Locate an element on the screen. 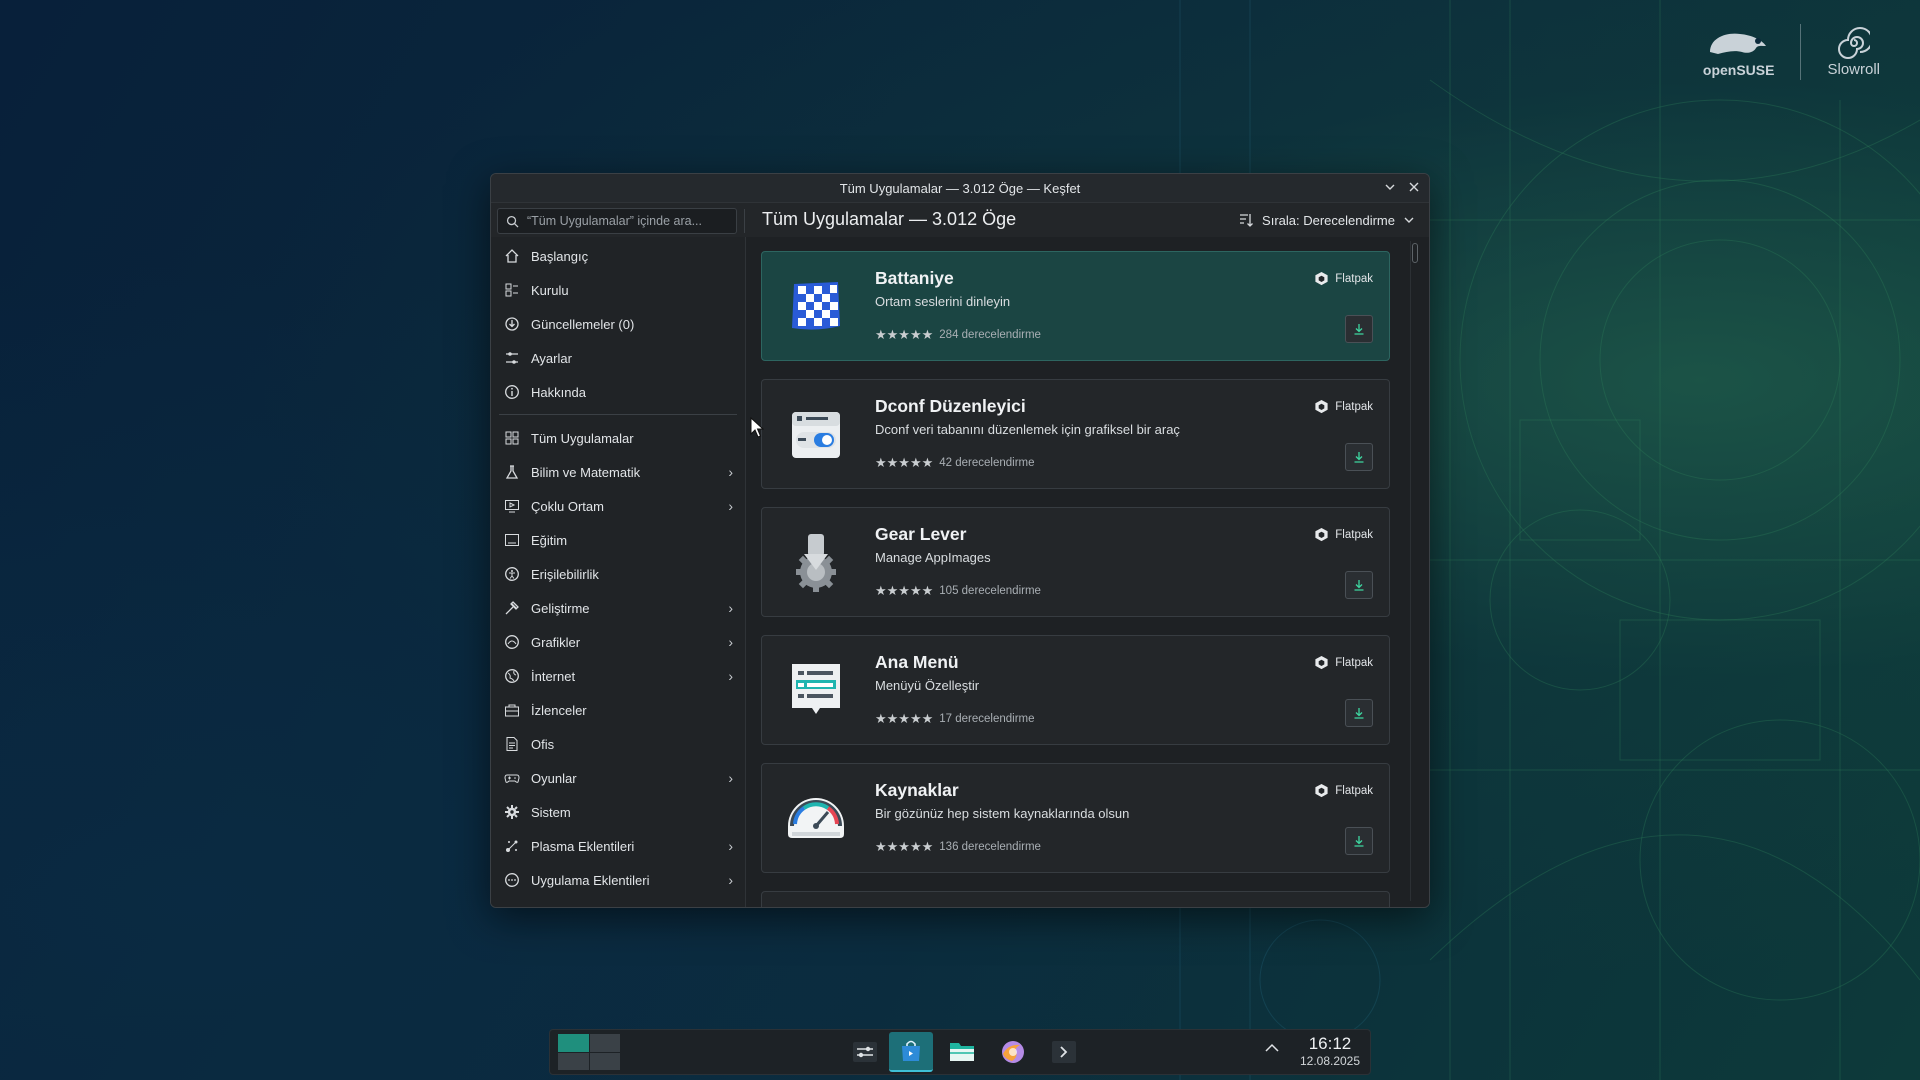 Image resolution: width=1920 pixels, height=1080 pixels. search-box is located at coordinates (617, 221).